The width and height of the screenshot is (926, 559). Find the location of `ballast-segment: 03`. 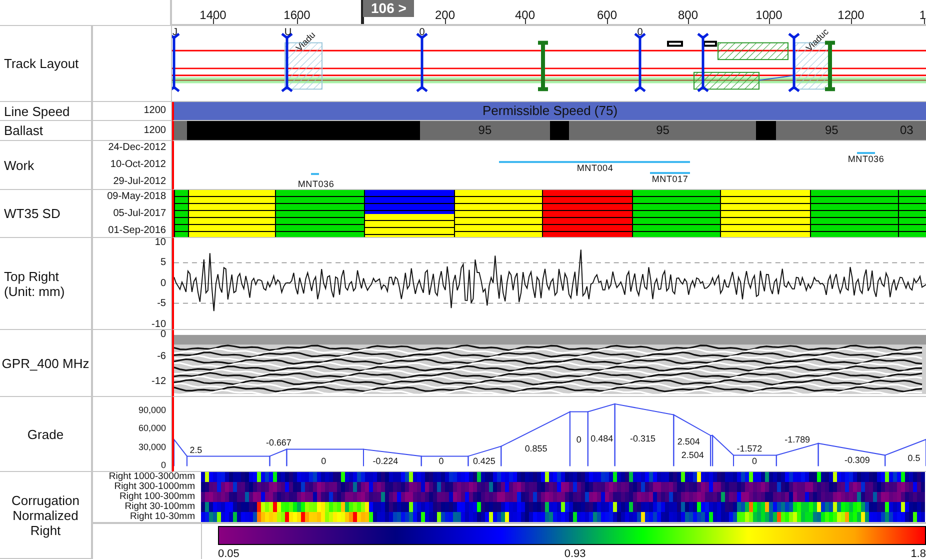

ballast-segment: 03 is located at coordinates (906, 130).